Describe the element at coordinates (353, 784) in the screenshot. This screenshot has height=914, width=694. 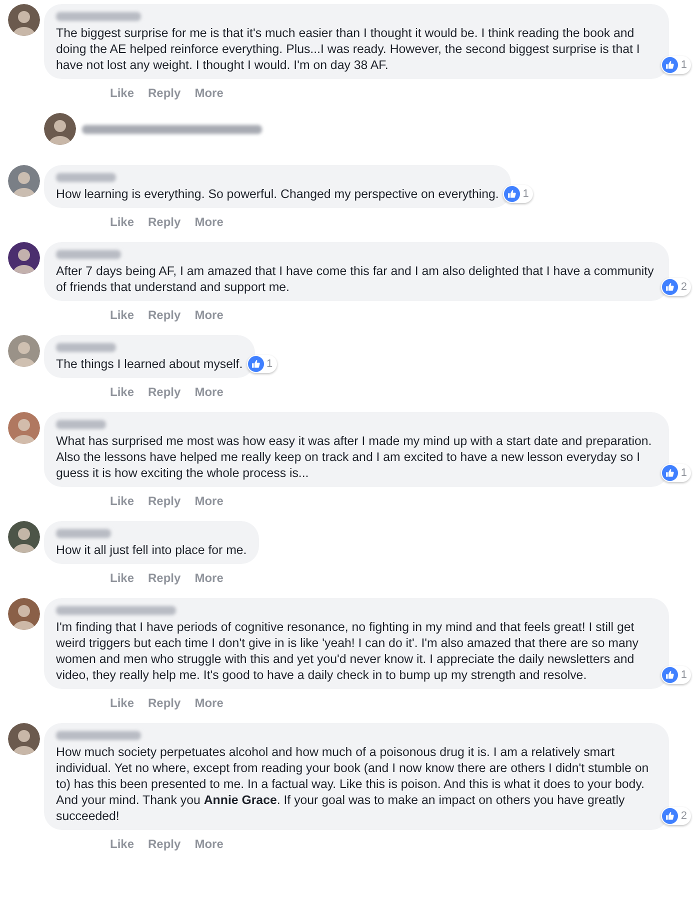
I see `comment-text: How much society perpetuates alcohol and how much of a poisonous drug it is. I am a relatively smart individual. Yet no where, except from reading your book (and I now know there are others I didn't stumble on to) has this been presented to me. In a factual way. Like this is poison. And this is what it does to your body. And your mind. Thank you Annie Grace. If your goal was to make an impact on others you have greatly succeeded!` at that location.